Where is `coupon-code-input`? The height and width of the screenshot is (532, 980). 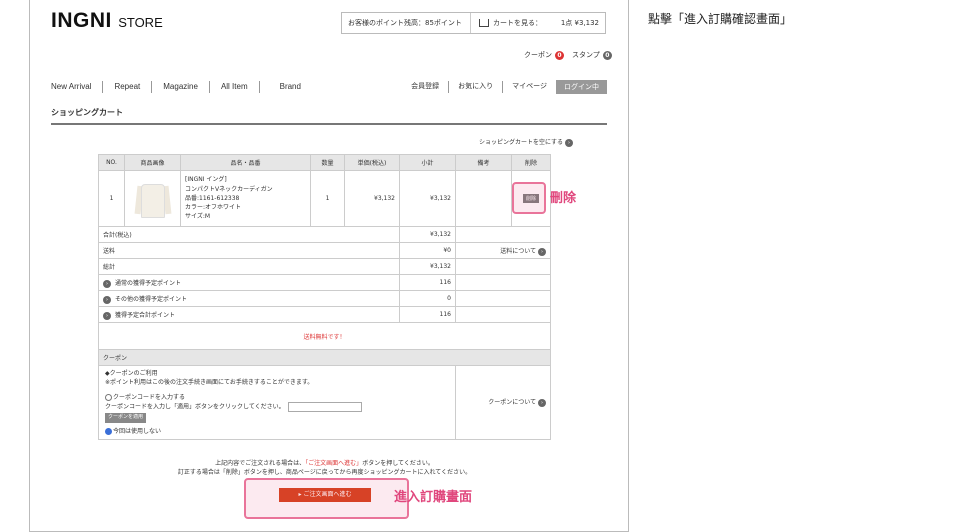
coupon-code-input is located at coordinates (324, 406).